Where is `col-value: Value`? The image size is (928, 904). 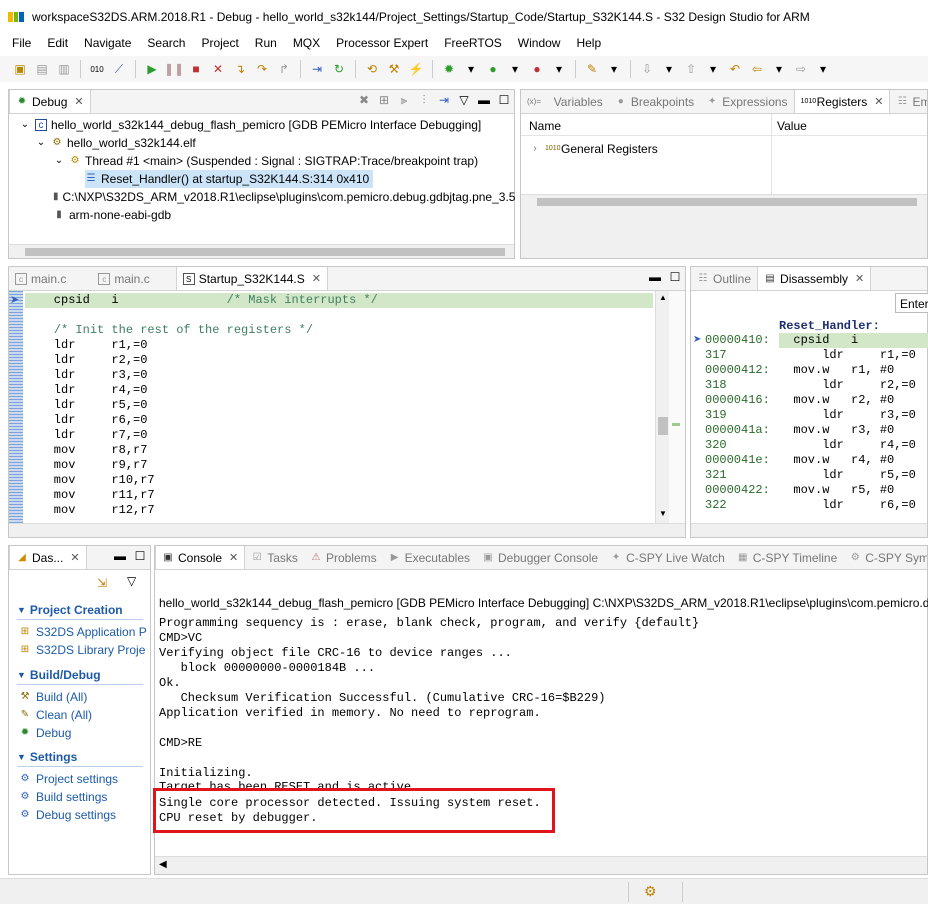 col-value: Value is located at coordinates (792, 126).